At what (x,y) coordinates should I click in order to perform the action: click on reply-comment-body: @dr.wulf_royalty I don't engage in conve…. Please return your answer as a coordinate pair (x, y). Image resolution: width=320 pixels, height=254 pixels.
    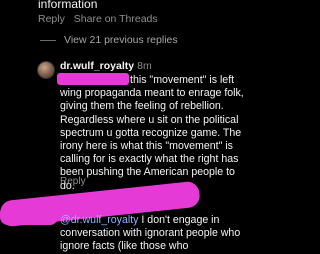
    Looking at the image, I should click on (153, 234).